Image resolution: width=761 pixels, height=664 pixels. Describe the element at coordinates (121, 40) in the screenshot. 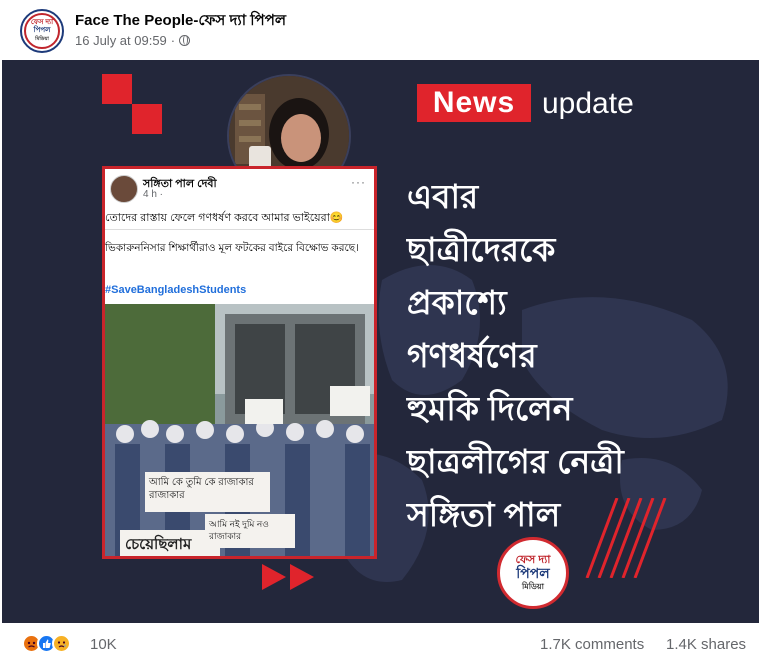

I see `post-timestamp: 16 July at 09:59` at that location.